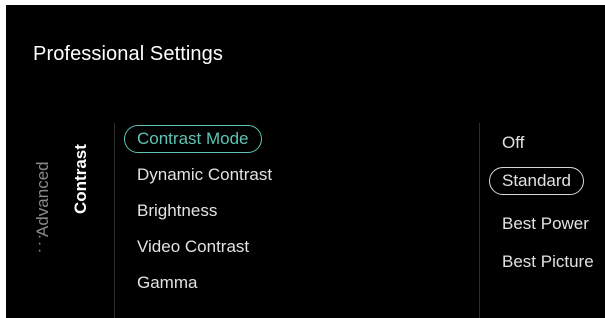 The image size is (605, 318). I want to click on option-off: Off, so click(513, 143).